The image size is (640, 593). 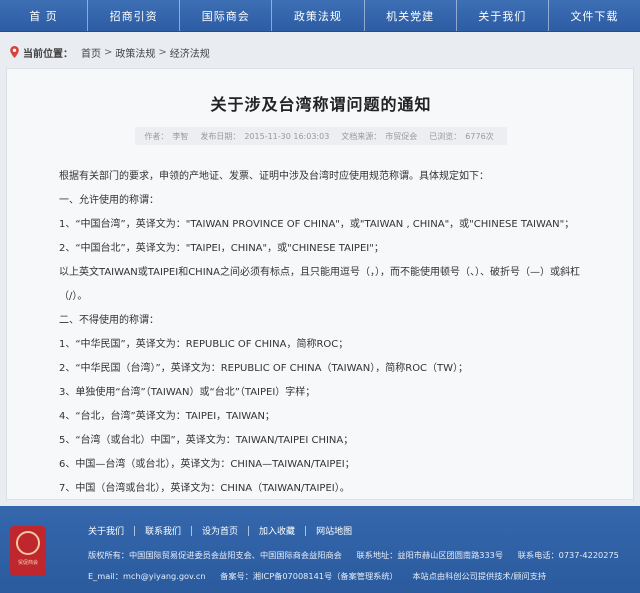 I want to click on meta-source-label: 文档来源：, so click(x=361, y=136).